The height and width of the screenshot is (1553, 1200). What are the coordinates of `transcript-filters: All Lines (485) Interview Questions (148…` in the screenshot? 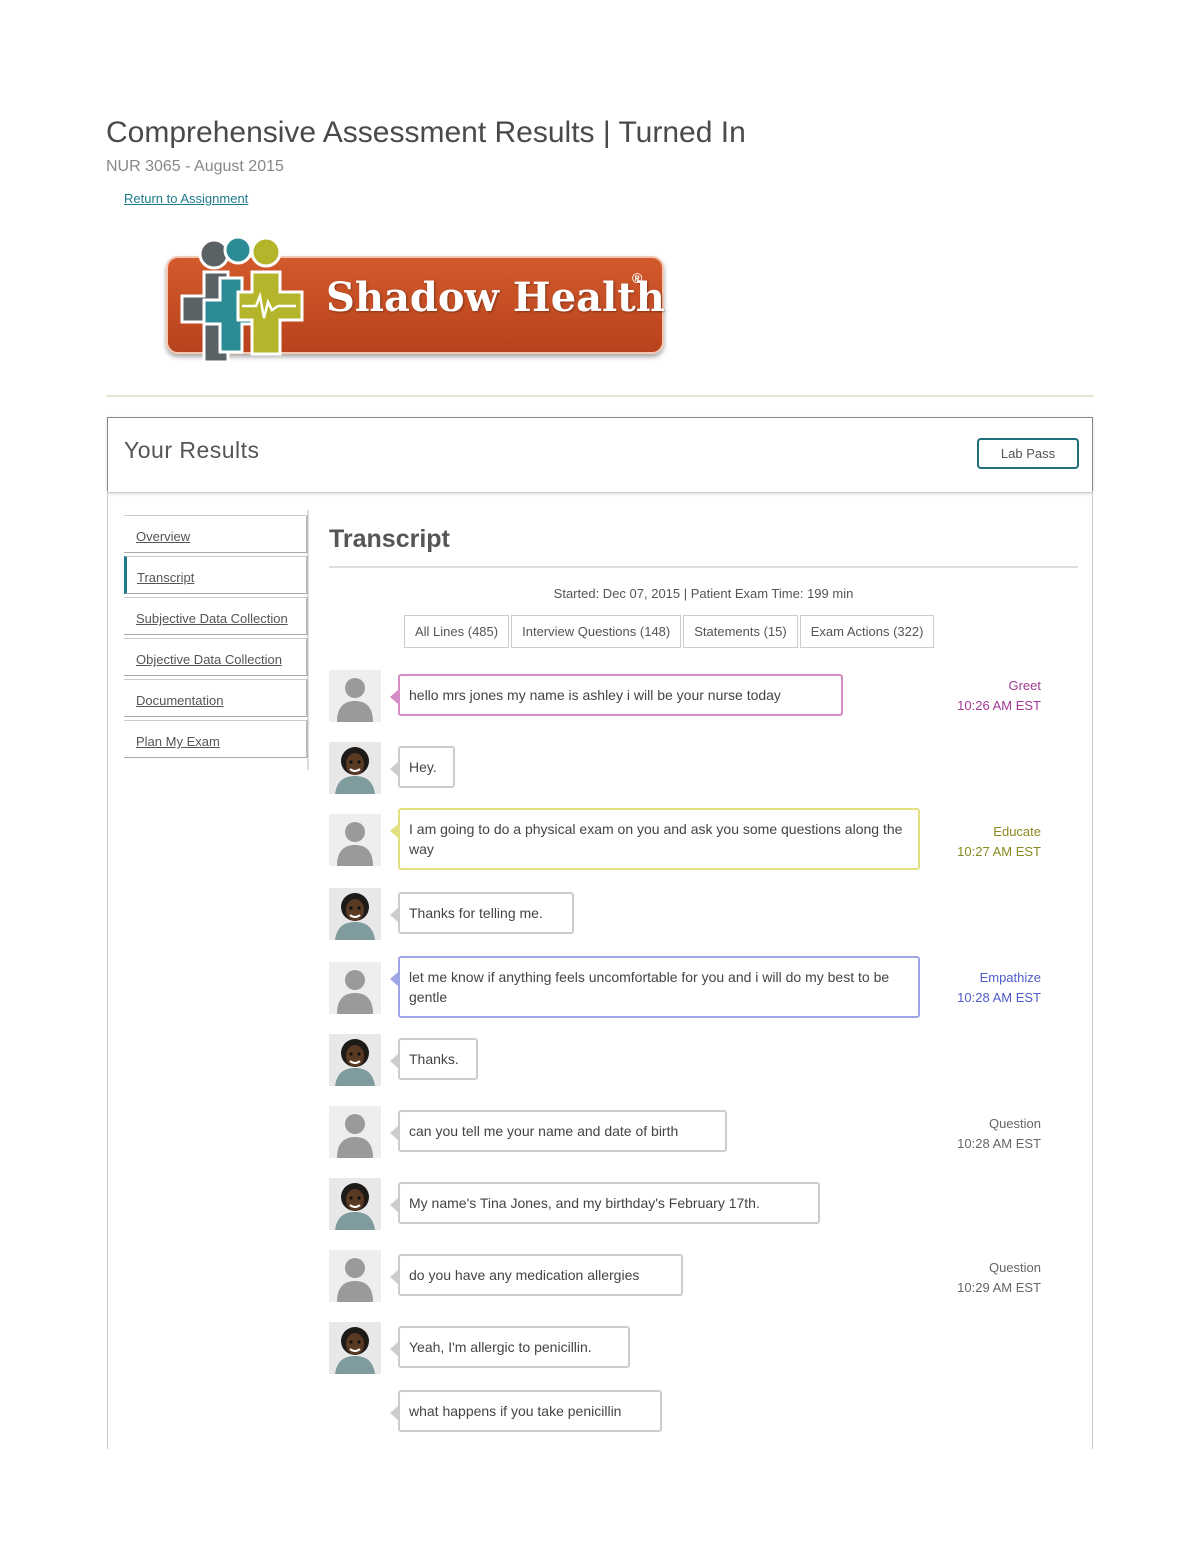 It's located at (670, 631).